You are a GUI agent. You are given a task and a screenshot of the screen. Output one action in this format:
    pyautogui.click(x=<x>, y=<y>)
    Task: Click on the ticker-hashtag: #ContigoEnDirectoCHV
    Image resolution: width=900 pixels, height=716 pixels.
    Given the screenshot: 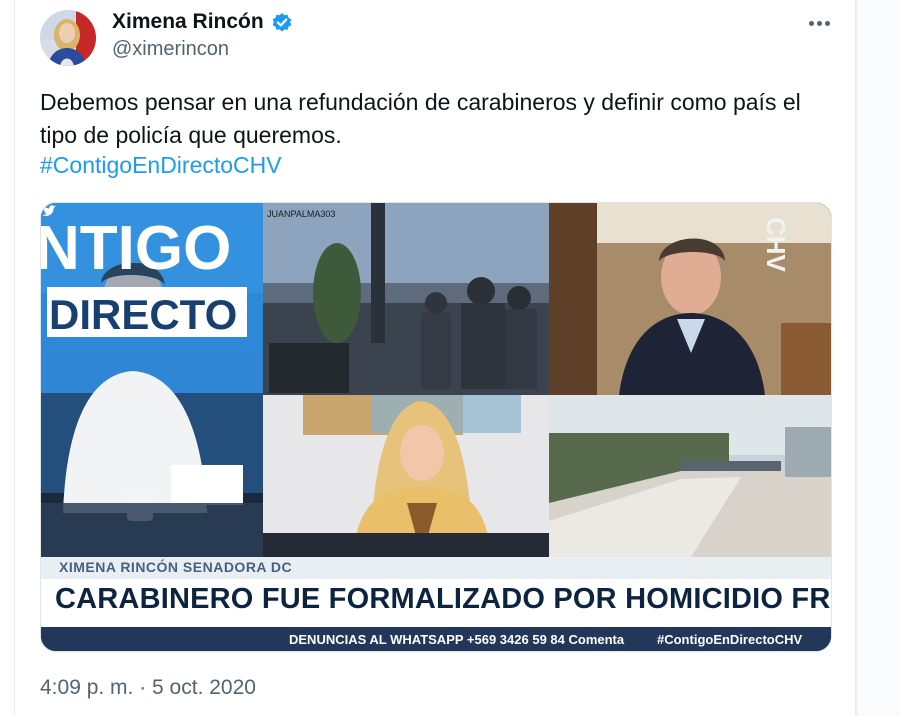 What is the action you would take?
    pyautogui.click(x=730, y=639)
    